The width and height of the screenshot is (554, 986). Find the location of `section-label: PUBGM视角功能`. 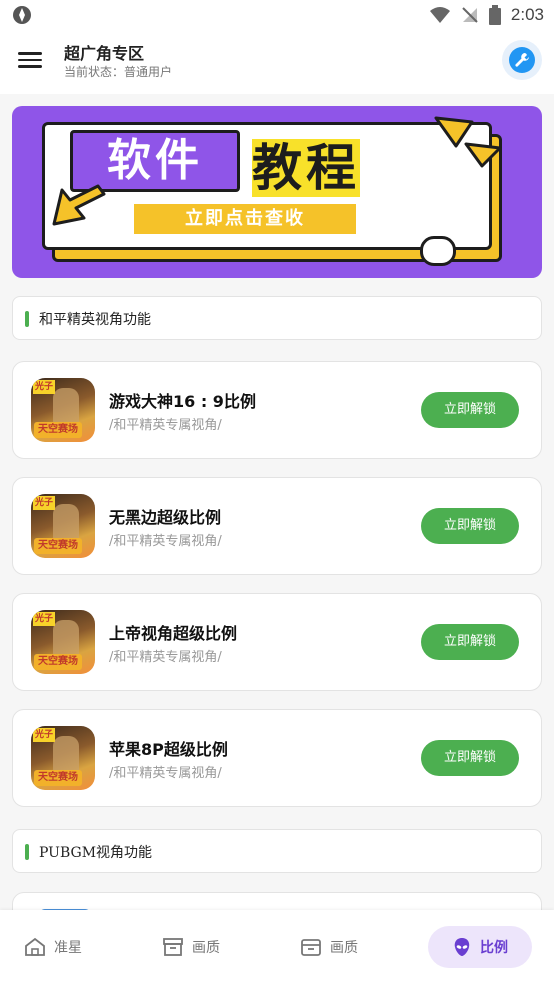

section-label: PUBGM视角功能 is located at coordinates (96, 853).